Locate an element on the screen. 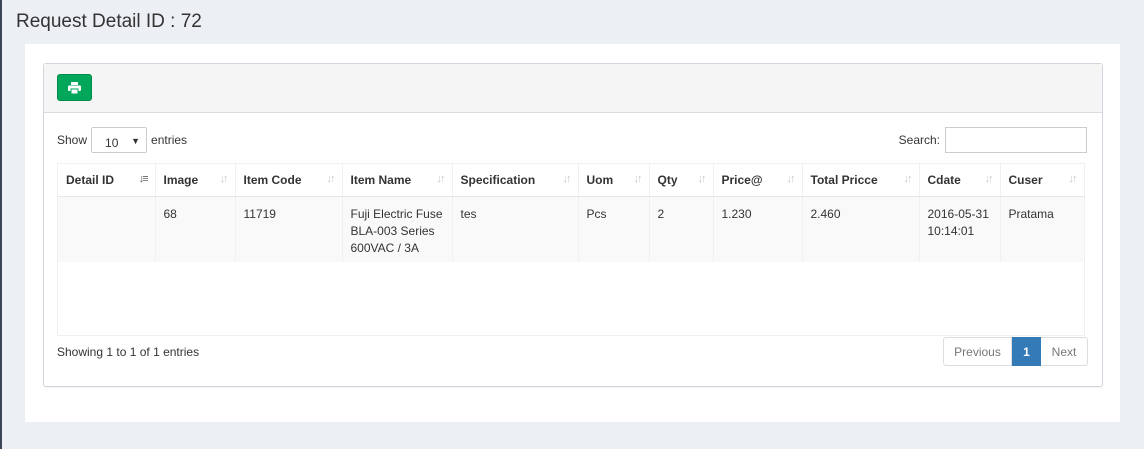 This screenshot has width=1144, height=449. previous-button: Previous is located at coordinates (977, 351).